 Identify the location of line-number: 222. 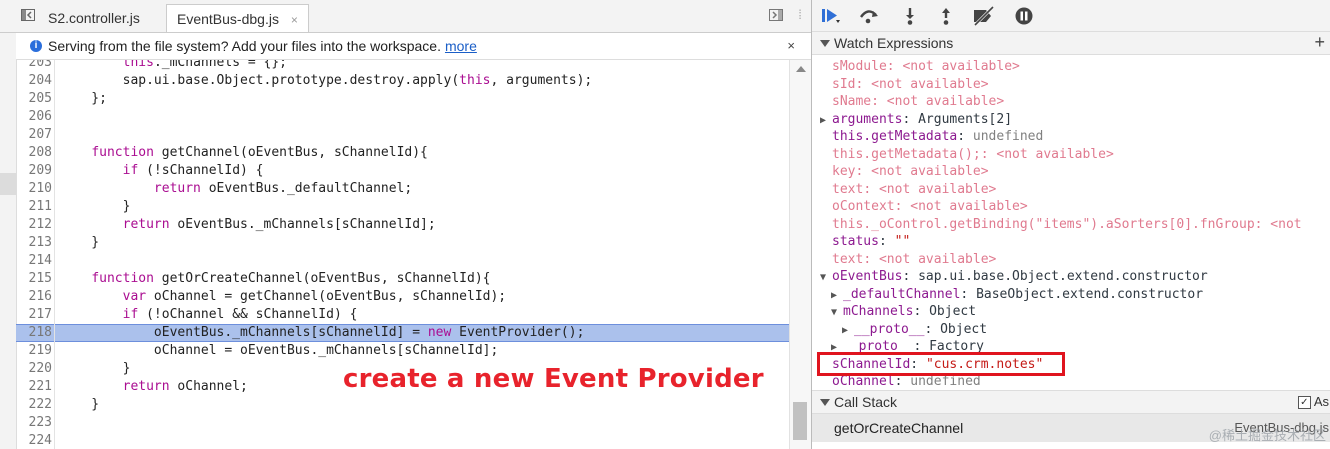
(34, 405).